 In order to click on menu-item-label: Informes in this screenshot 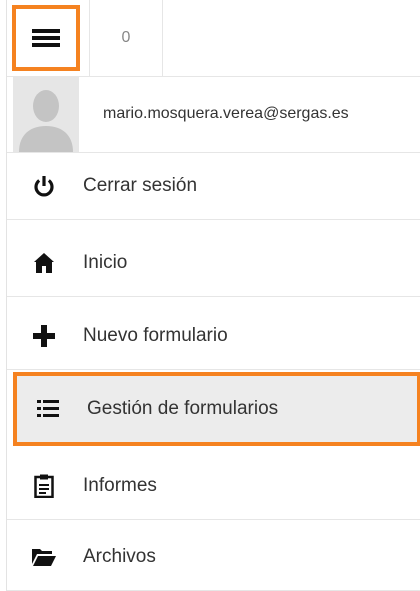, I will do `click(120, 485)`.